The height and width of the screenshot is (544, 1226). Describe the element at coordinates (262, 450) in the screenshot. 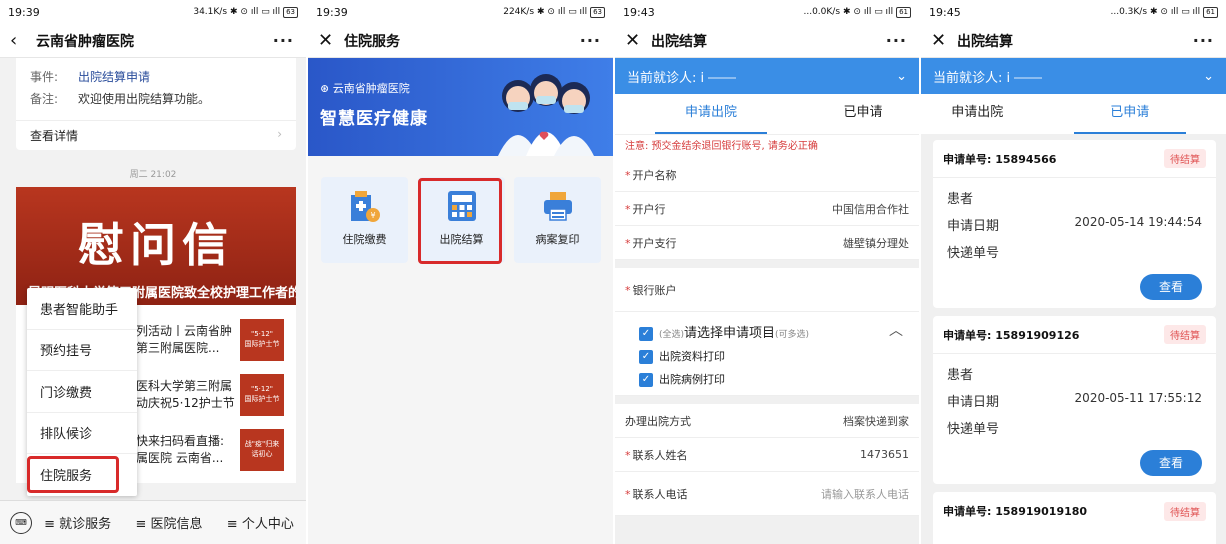

I see `news-thumbnail: 战"疫"归来 话初心` at that location.